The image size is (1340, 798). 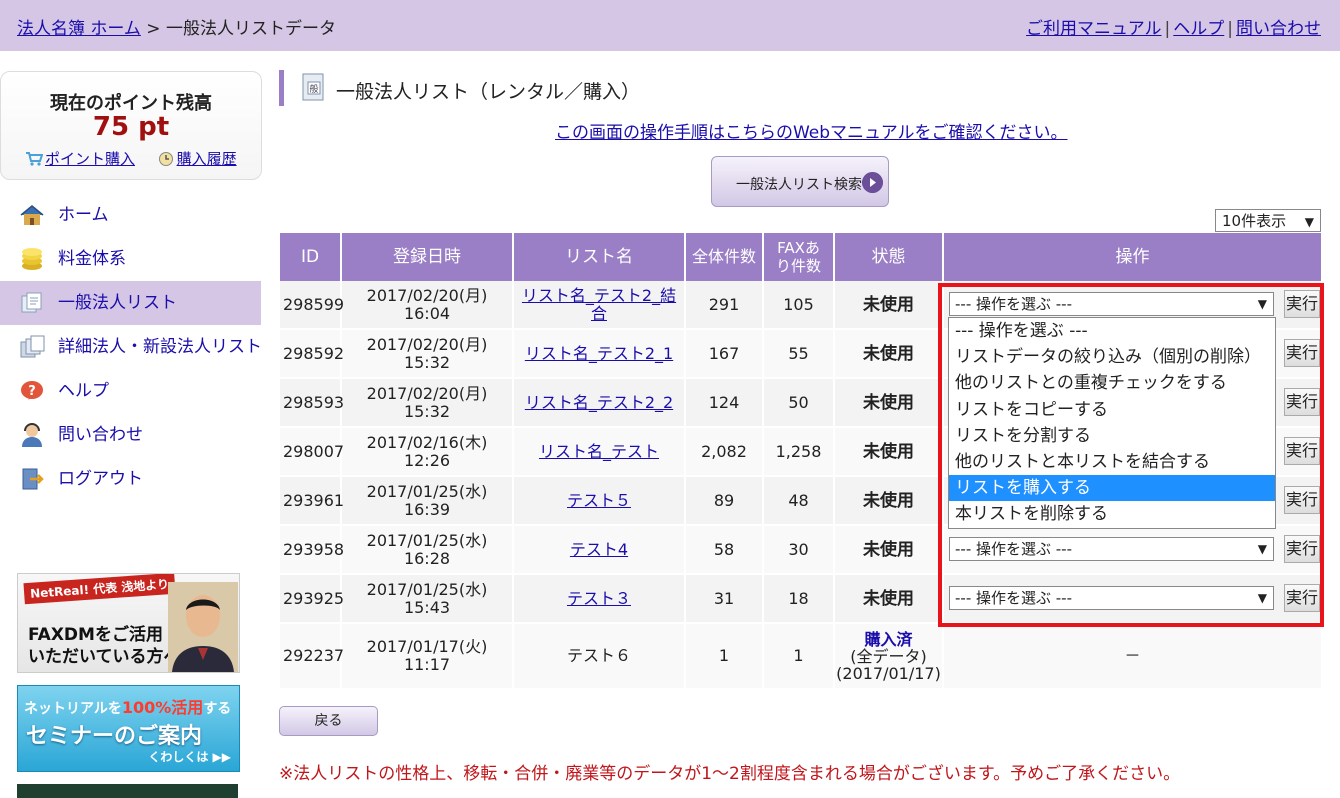 What do you see at coordinates (799, 452) in the screenshot?
I see `row-fax: 1,258` at bounding box center [799, 452].